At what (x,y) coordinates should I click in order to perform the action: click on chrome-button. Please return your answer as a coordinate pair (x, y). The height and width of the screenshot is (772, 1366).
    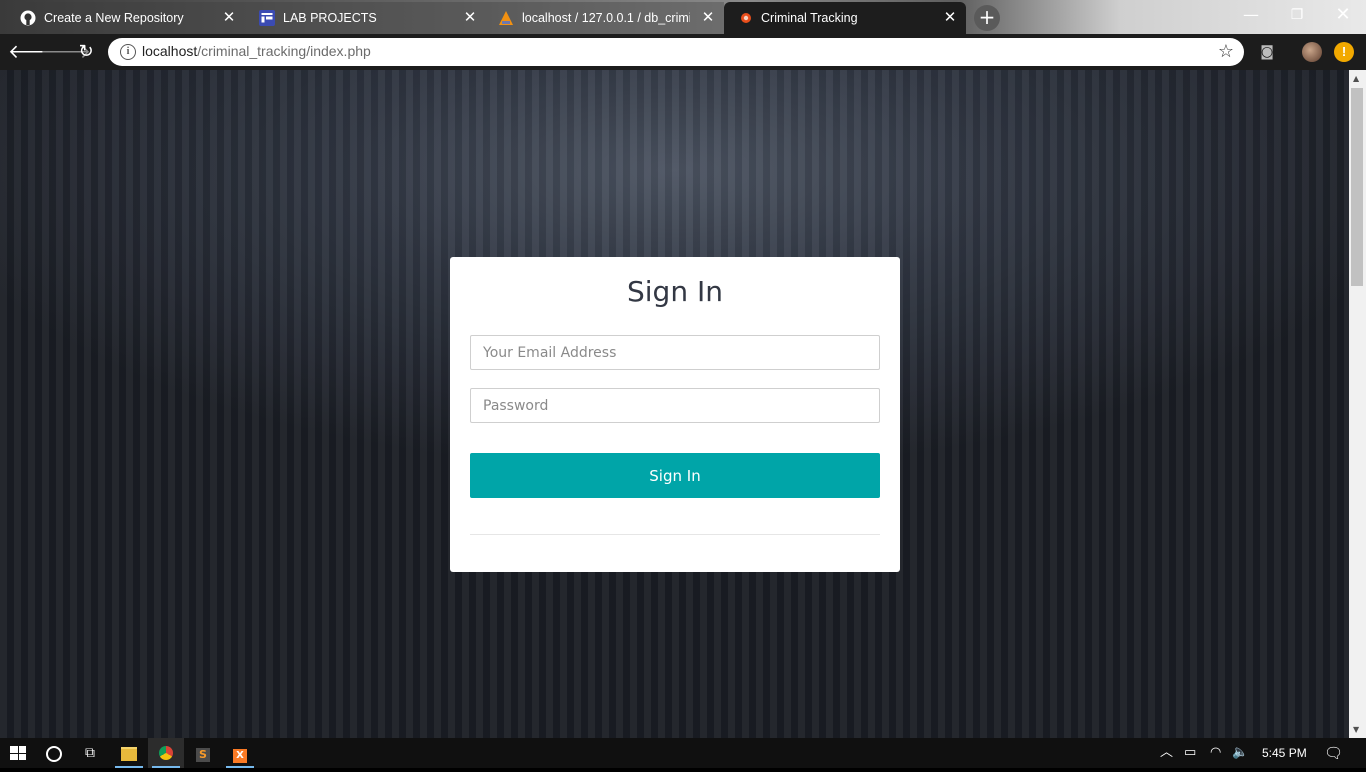
    Looking at the image, I should click on (166, 753).